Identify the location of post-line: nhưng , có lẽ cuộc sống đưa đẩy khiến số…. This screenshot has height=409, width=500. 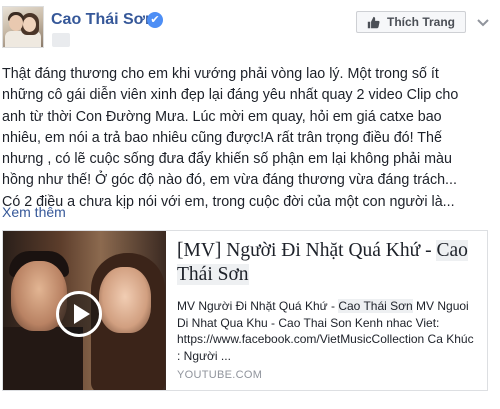
(227, 159).